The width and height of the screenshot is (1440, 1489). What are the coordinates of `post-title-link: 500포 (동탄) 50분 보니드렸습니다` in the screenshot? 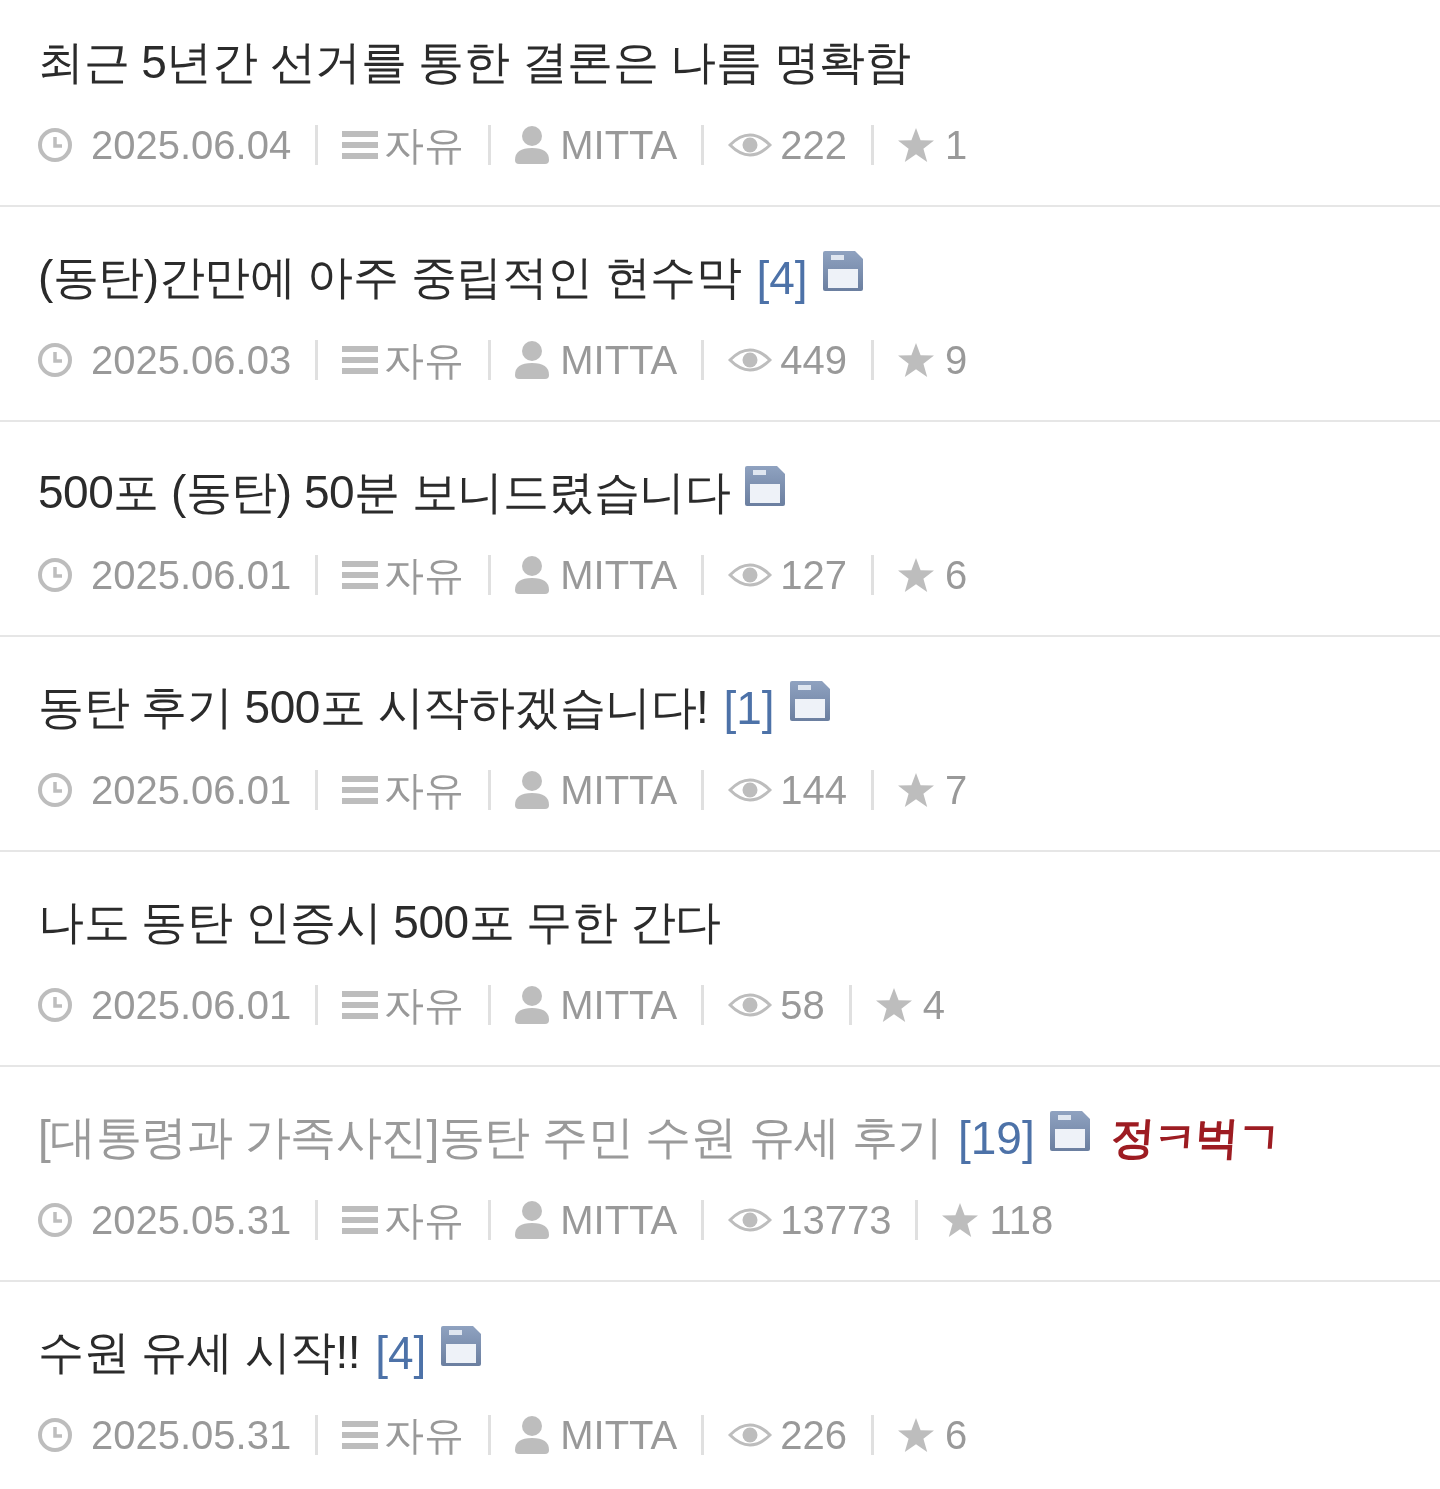 It's located at (384, 493).